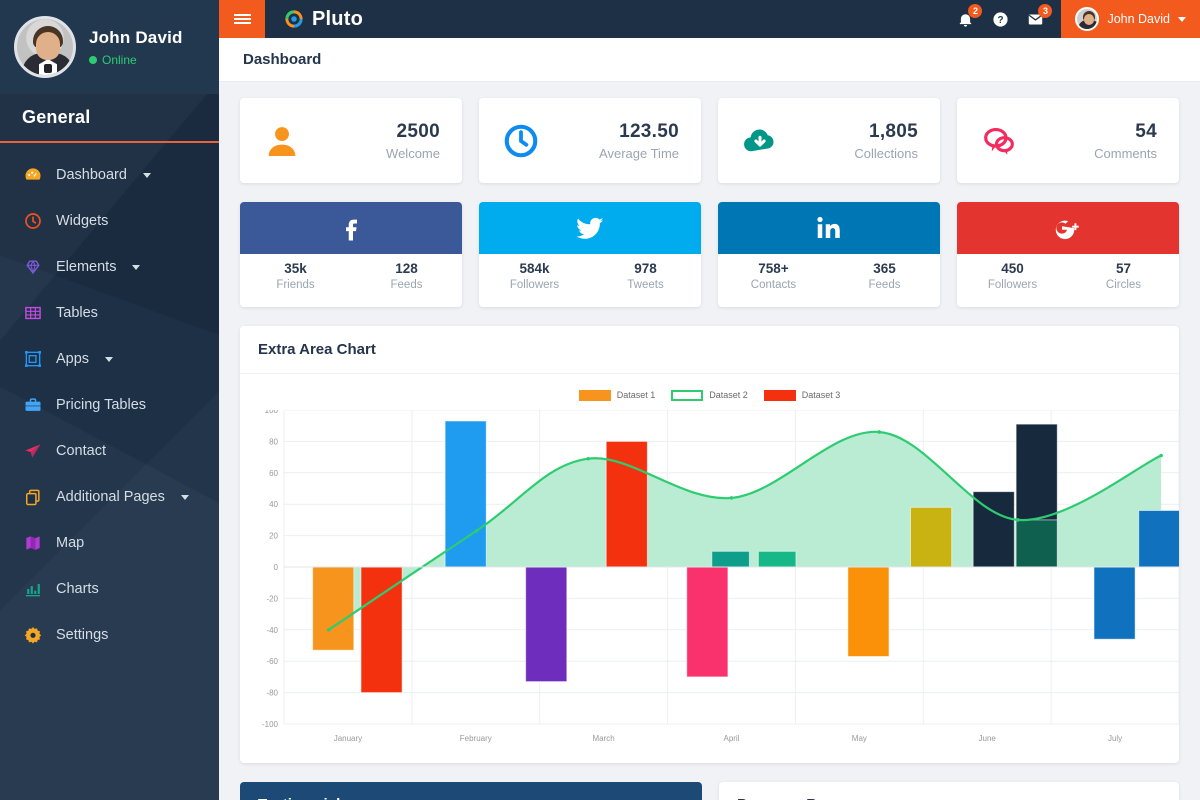  What do you see at coordinates (773, 268) in the screenshot?
I see `social-stat-value: 758+` at bounding box center [773, 268].